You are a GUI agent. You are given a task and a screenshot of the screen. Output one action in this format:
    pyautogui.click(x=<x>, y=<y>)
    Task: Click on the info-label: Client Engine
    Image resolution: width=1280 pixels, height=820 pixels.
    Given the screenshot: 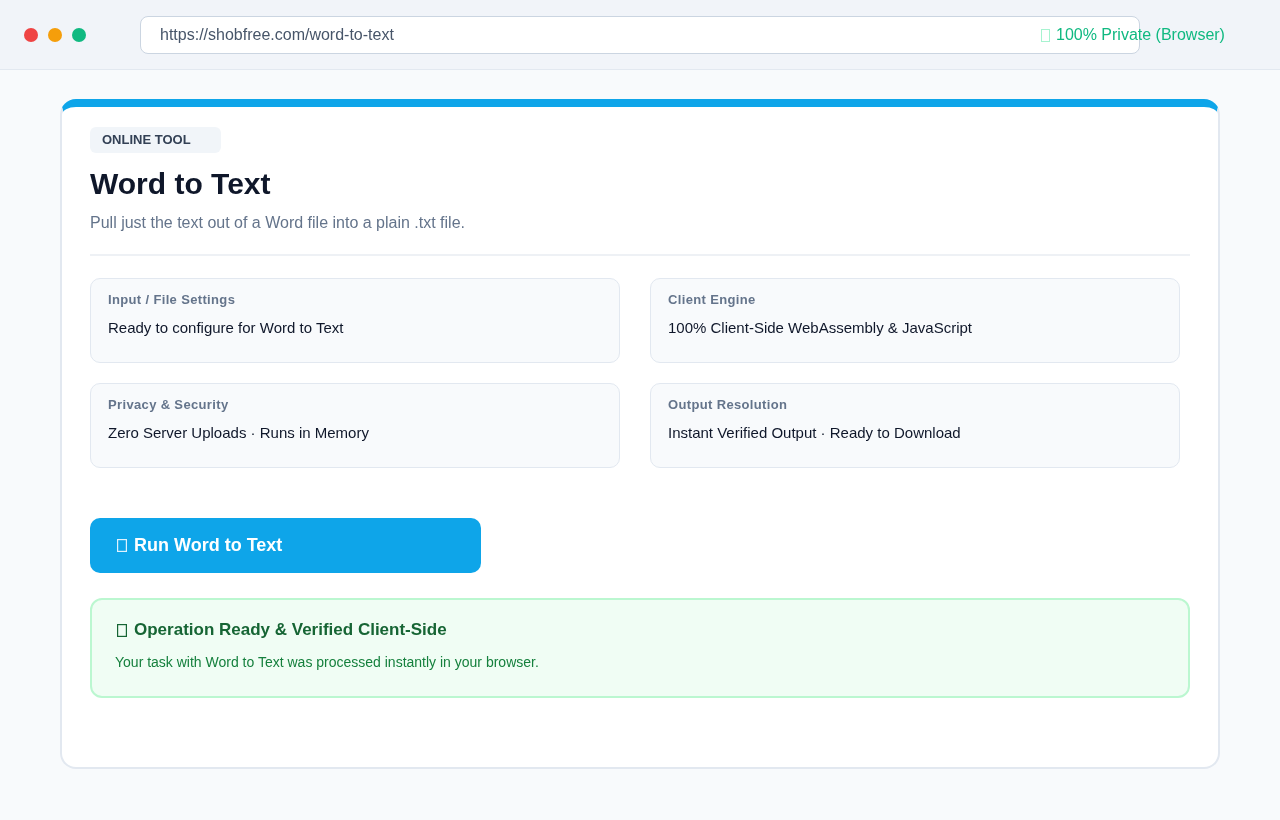 What is the action you would take?
    pyautogui.click(x=712, y=300)
    